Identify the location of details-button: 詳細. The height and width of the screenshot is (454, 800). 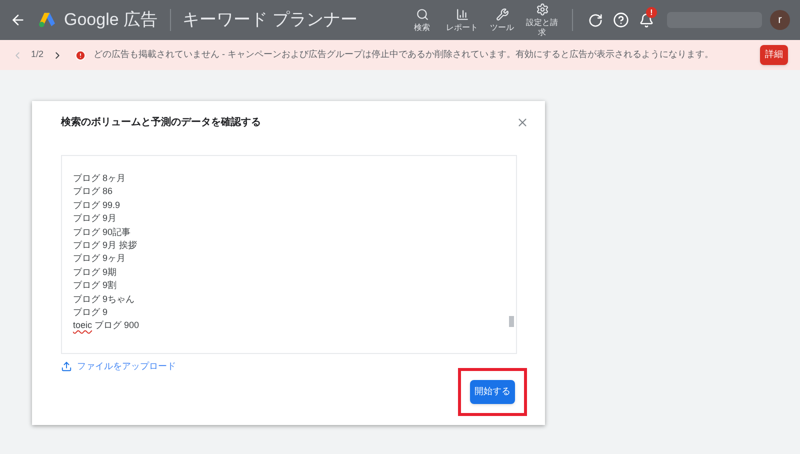
(774, 55).